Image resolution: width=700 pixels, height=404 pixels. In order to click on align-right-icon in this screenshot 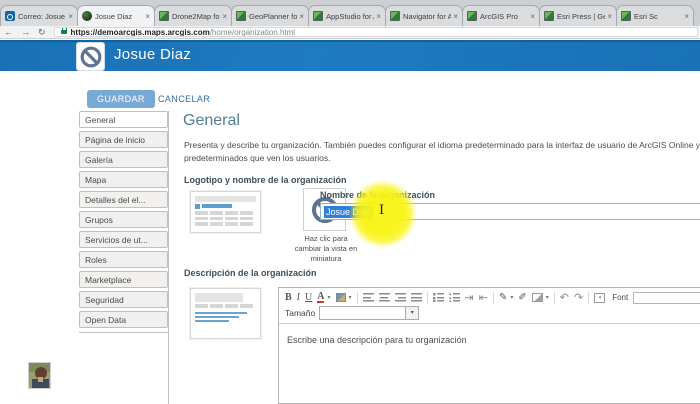, I will do `click(400, 297)`.